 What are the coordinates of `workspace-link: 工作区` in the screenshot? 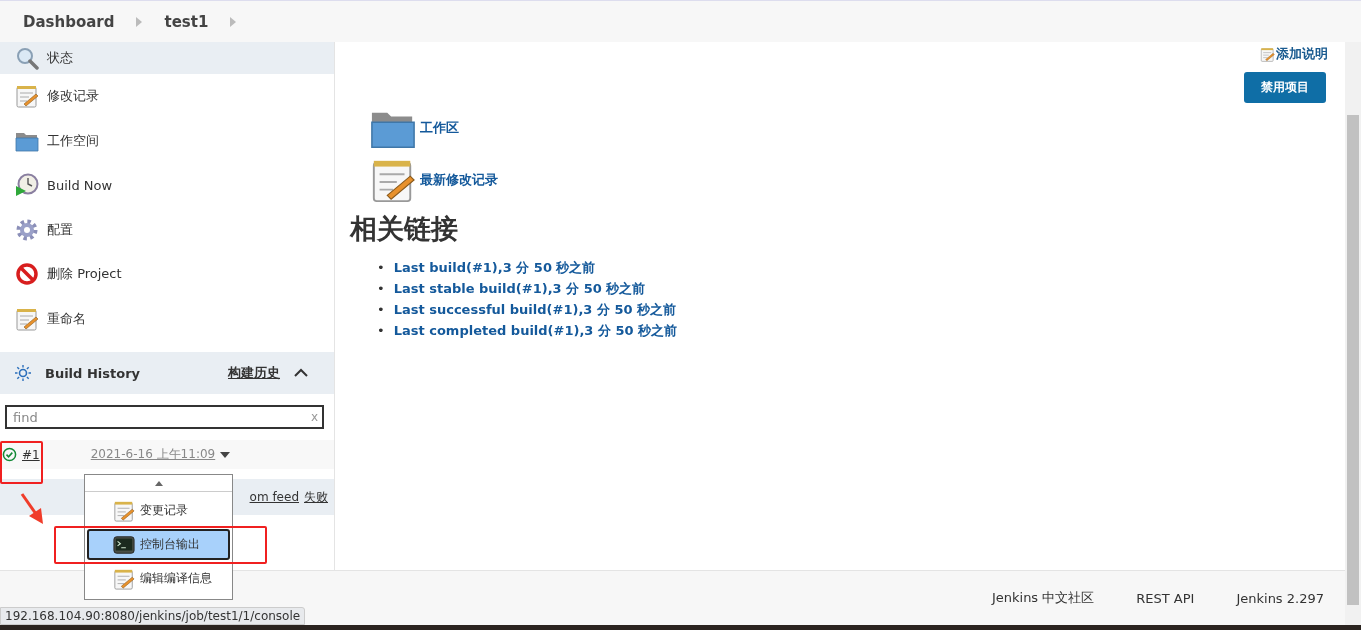 It's located at (439, 128).